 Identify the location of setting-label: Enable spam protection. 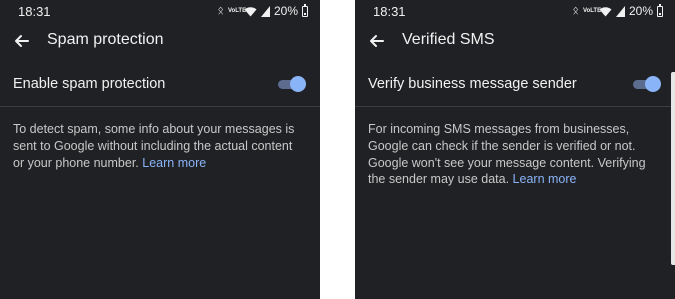
(89, 84).